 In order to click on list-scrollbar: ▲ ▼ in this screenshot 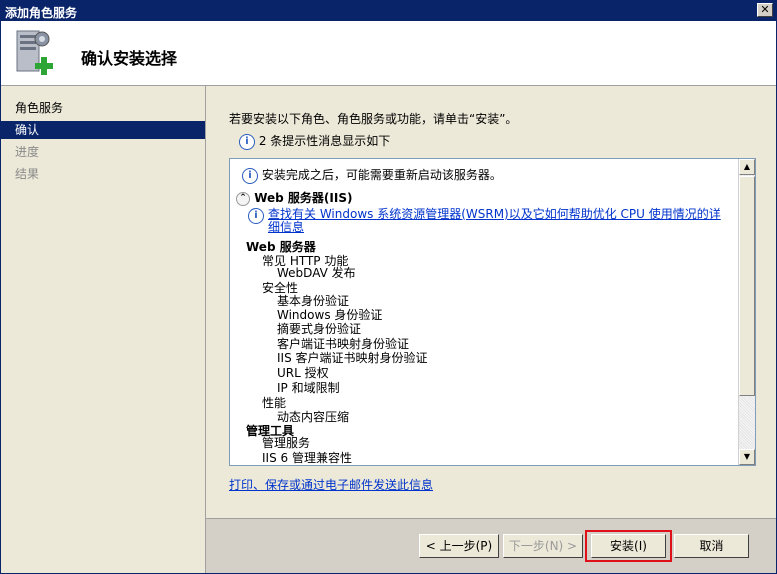, I will do `click(746, 312)`.